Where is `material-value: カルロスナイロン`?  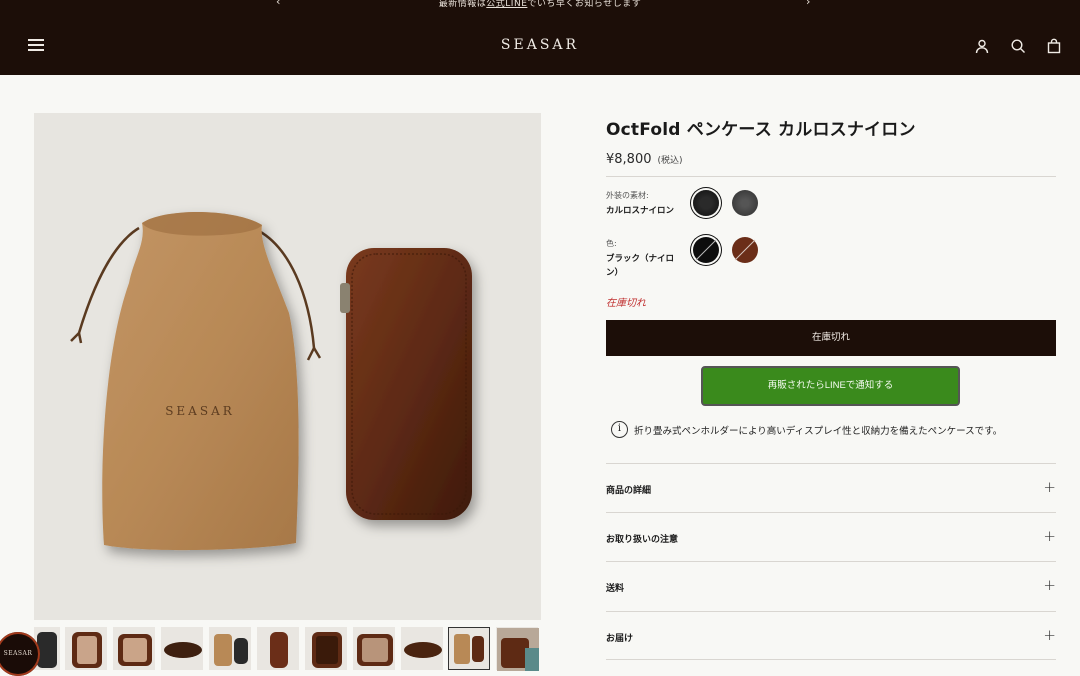 material-value: カルロスナイロン is located at coordinates (640, 211).